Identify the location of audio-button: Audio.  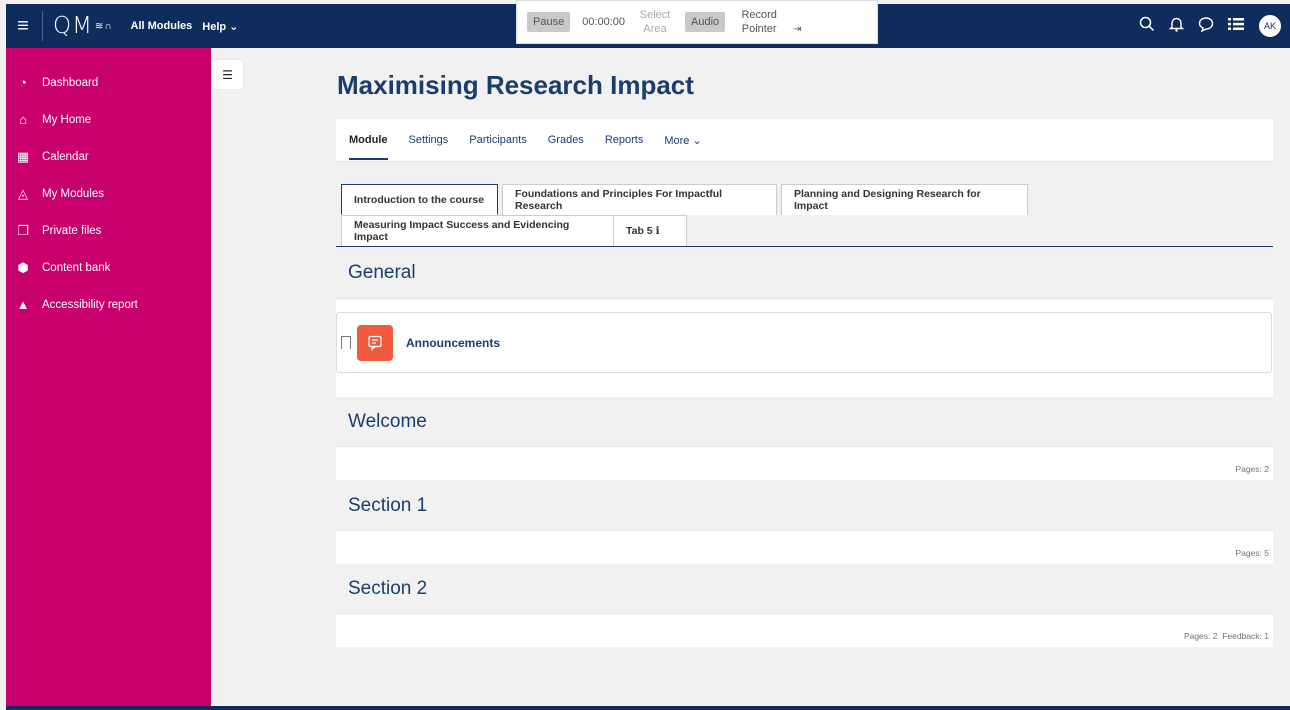
(705, 22).